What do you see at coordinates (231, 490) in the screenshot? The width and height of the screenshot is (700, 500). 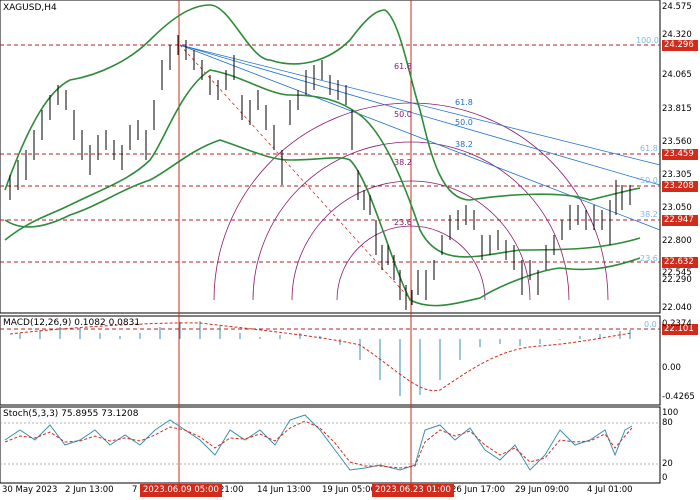 I see `time-tick: 21:00` at bounding box center [231, 490].